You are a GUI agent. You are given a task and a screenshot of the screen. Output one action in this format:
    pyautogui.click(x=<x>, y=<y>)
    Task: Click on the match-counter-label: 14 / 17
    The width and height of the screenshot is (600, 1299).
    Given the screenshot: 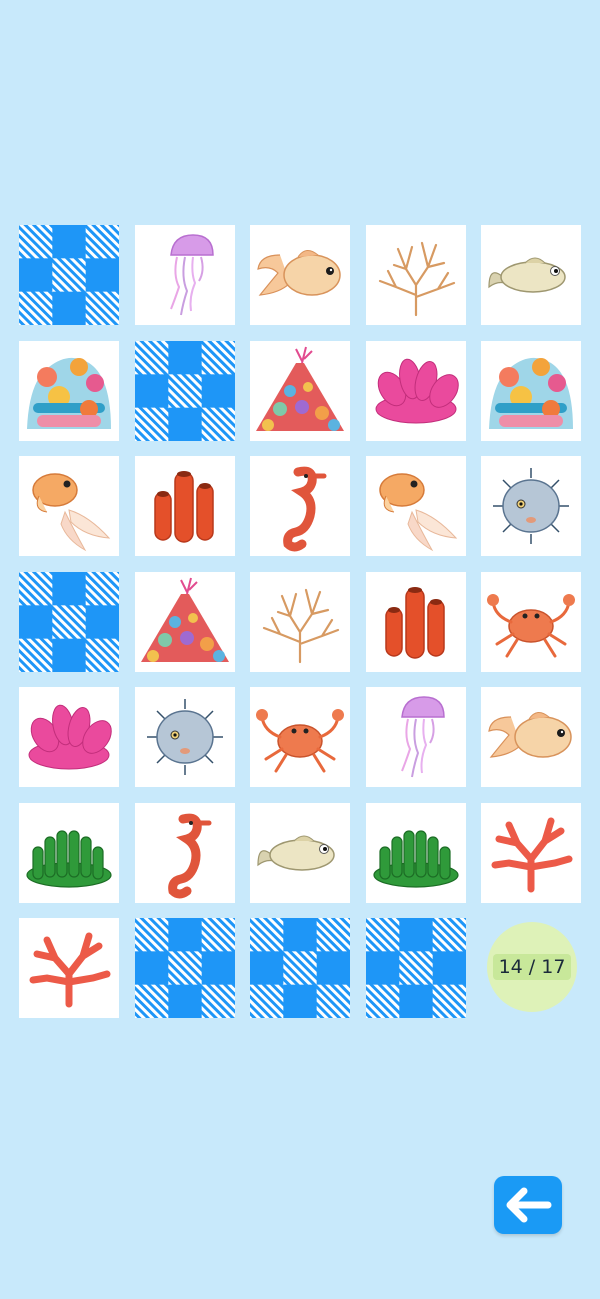 What is the action you would take?
    pyautogui.click(x=532, y=967)
    